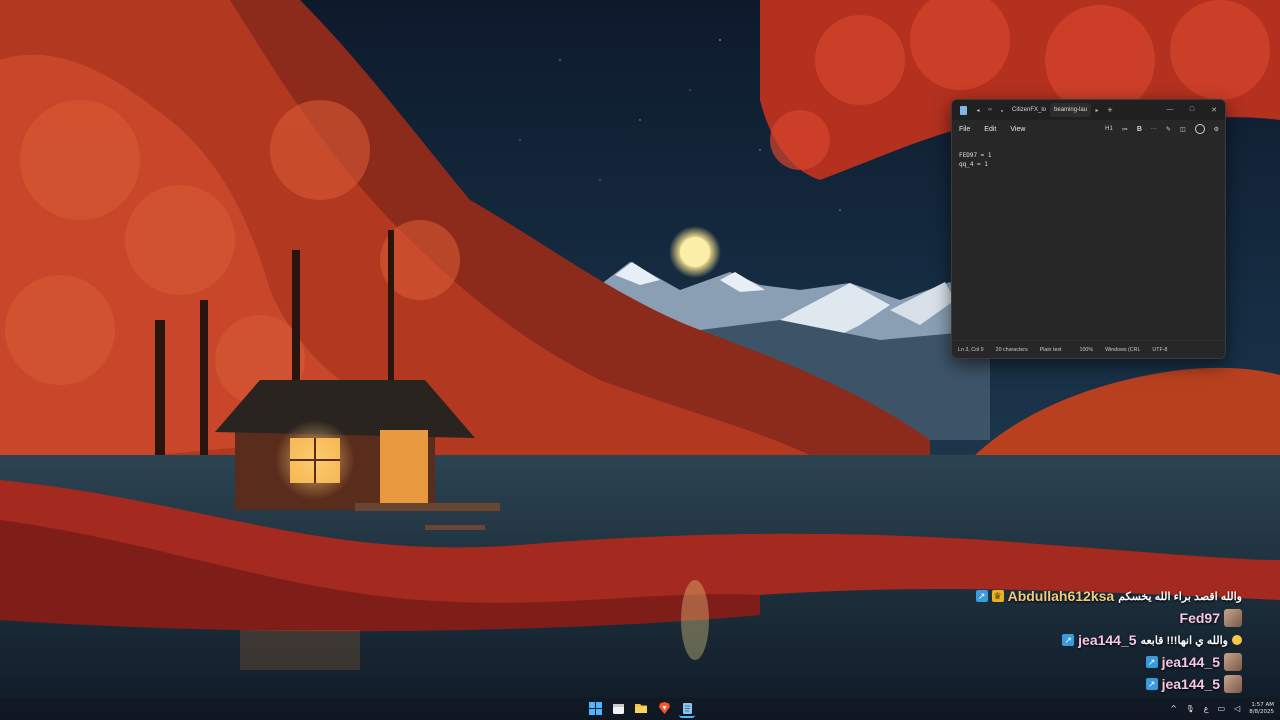 Image resolution: width=1280 pixels, height=720 pixels. Describe the element at coordinates (1139, 129) in the screenshot. I see `bold-button: B` at that location.